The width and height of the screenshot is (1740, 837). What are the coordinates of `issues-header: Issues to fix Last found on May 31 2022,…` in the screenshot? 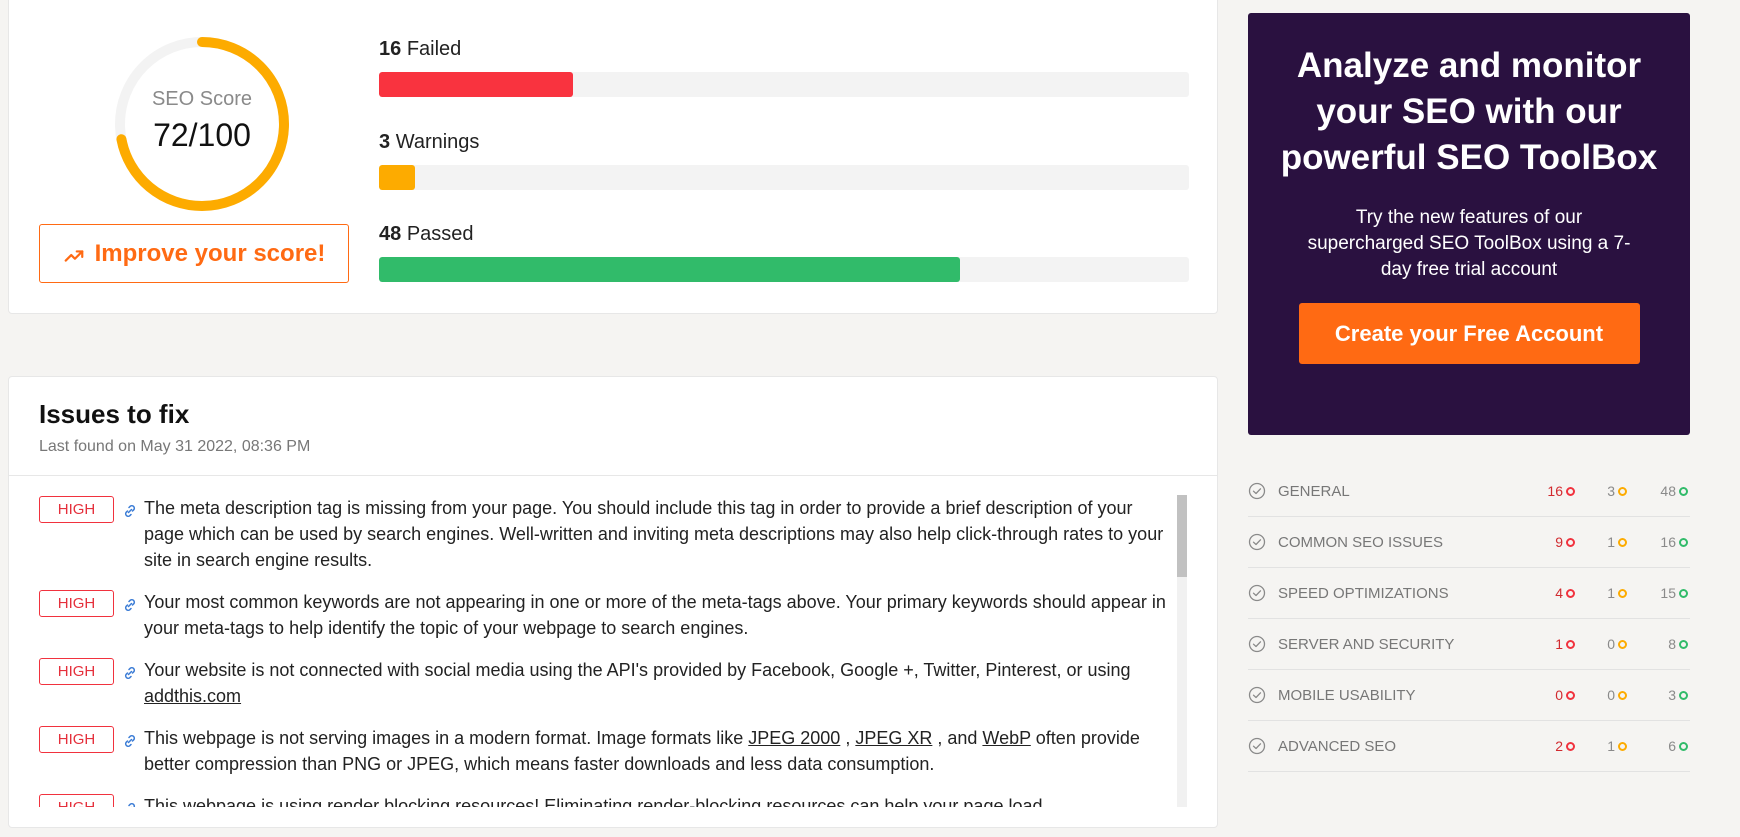 It's located at (613, 426).